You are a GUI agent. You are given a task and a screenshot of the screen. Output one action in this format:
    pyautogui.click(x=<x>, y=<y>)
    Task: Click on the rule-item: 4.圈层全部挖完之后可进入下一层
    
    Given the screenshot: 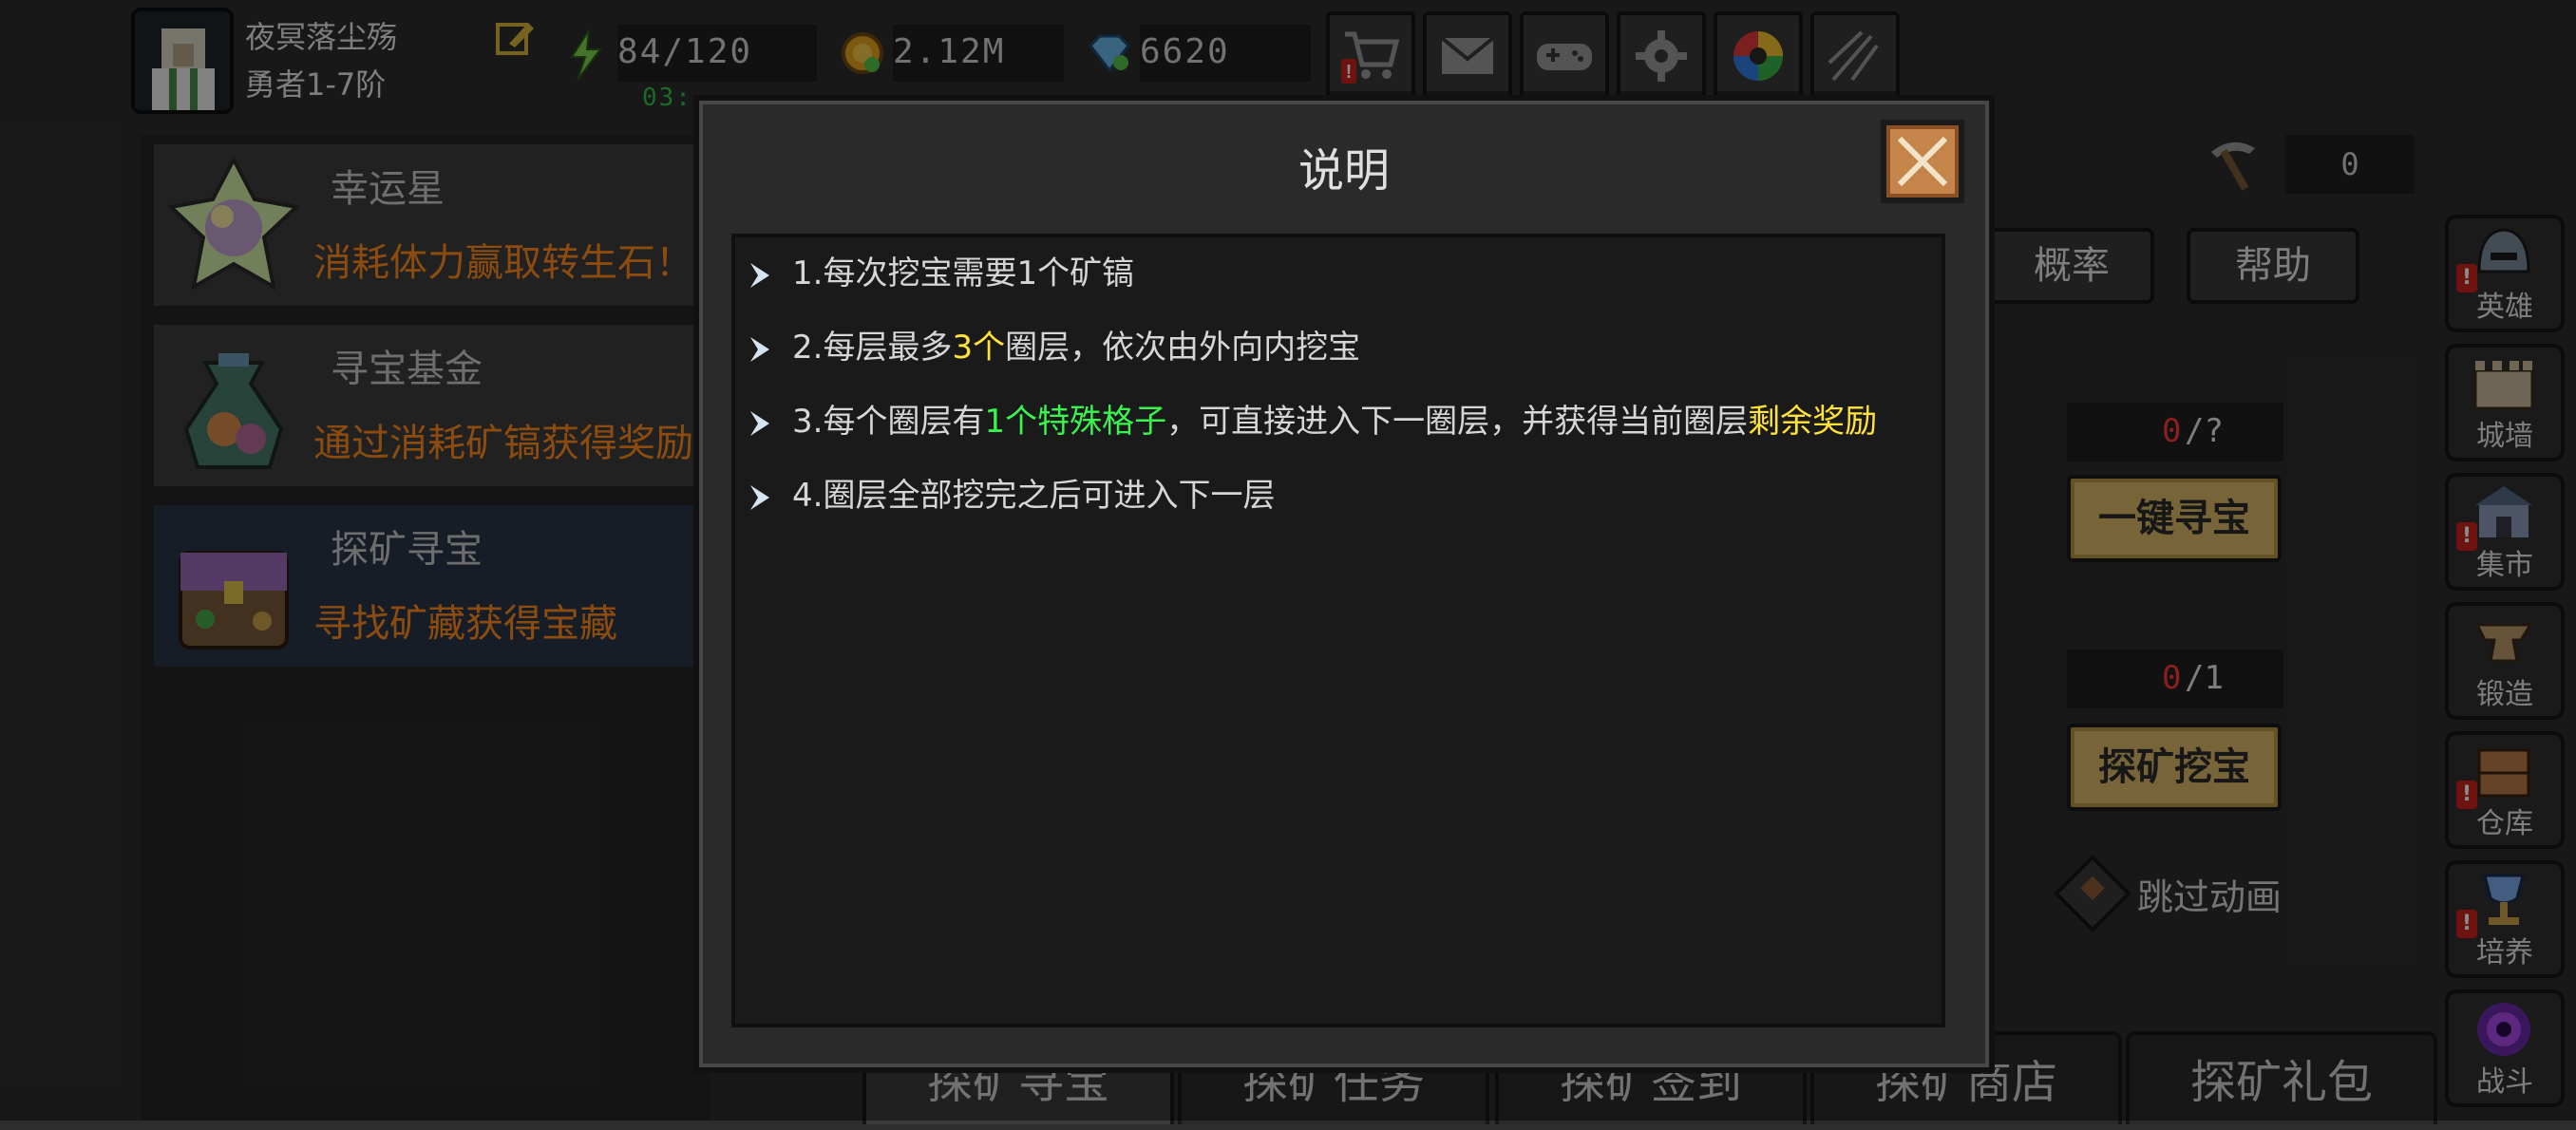 What is the action you would take?
    pyautogui.click(x=1011, y=495)
    